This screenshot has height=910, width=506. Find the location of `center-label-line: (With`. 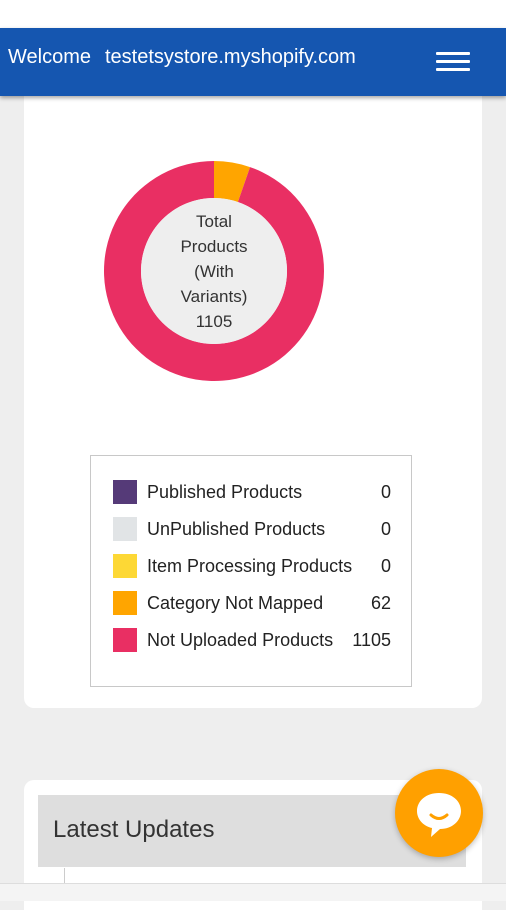

center-label-line: (With is located at coordinates (214, 271).